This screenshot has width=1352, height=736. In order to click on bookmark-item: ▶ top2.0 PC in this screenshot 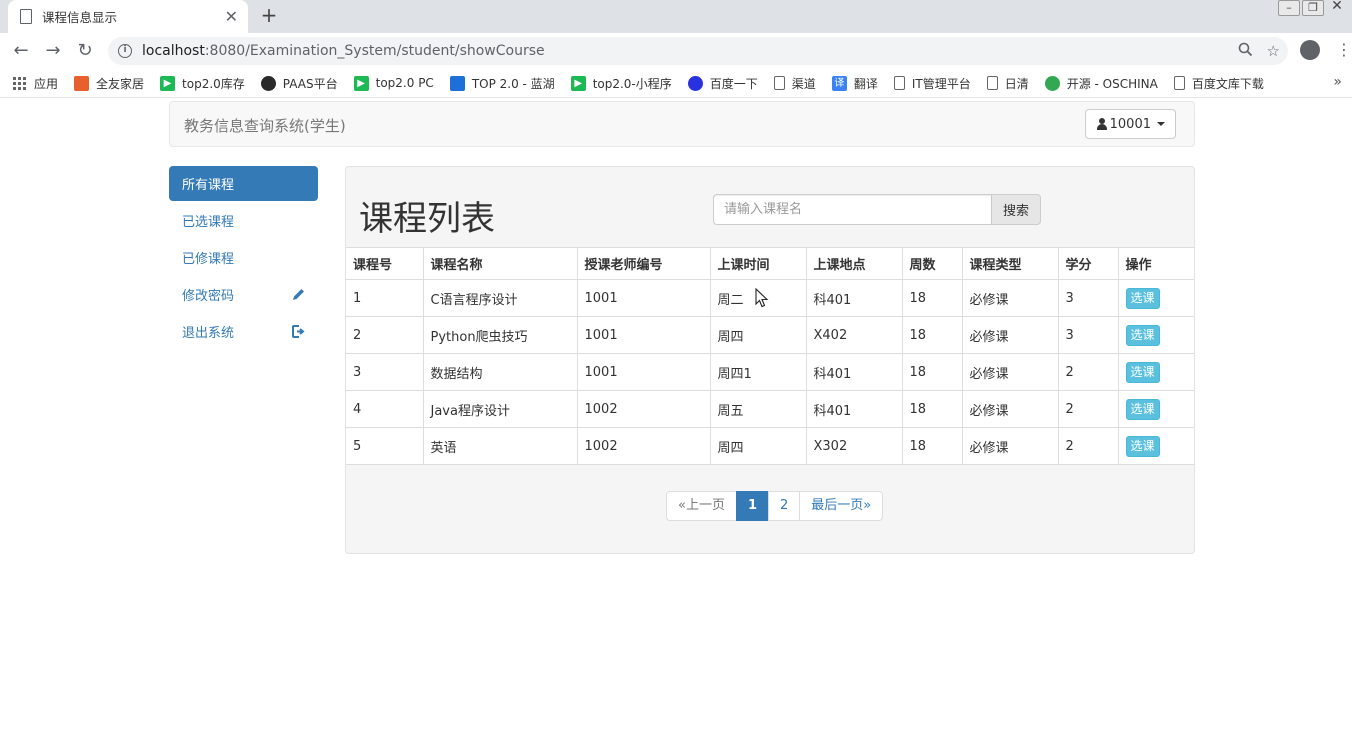, I will do `click(393, 83)`.